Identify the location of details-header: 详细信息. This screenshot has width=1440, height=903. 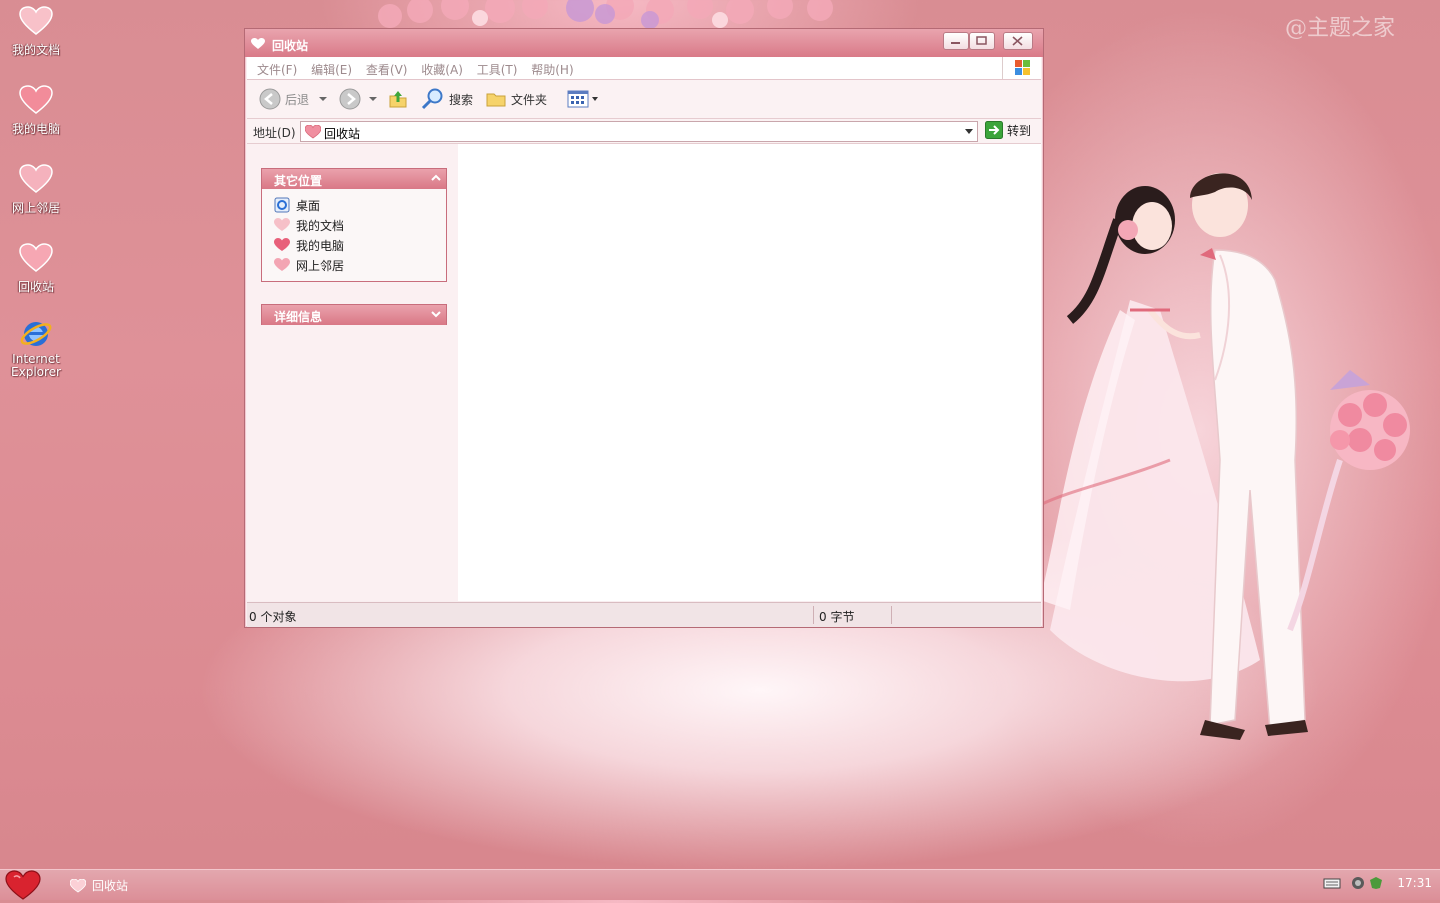
(354, 315).